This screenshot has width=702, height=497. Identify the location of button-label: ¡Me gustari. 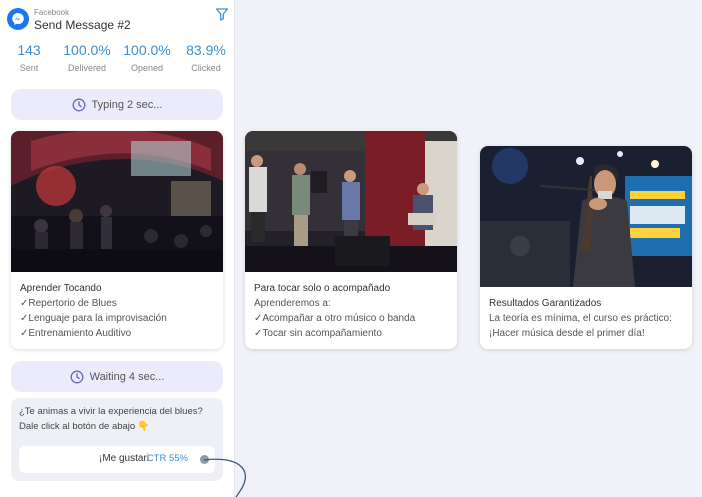
(123, 458).